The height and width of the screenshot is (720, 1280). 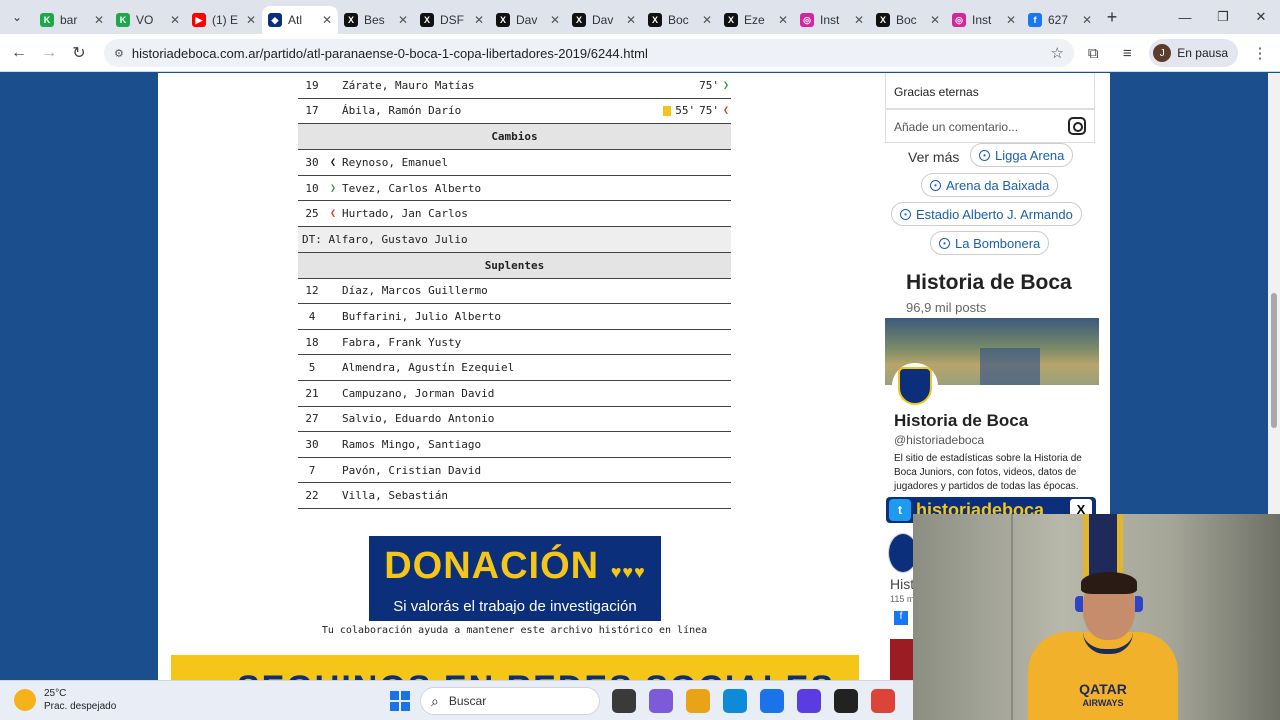 I want to click on avatar: J, so click(x=1162, y=53).